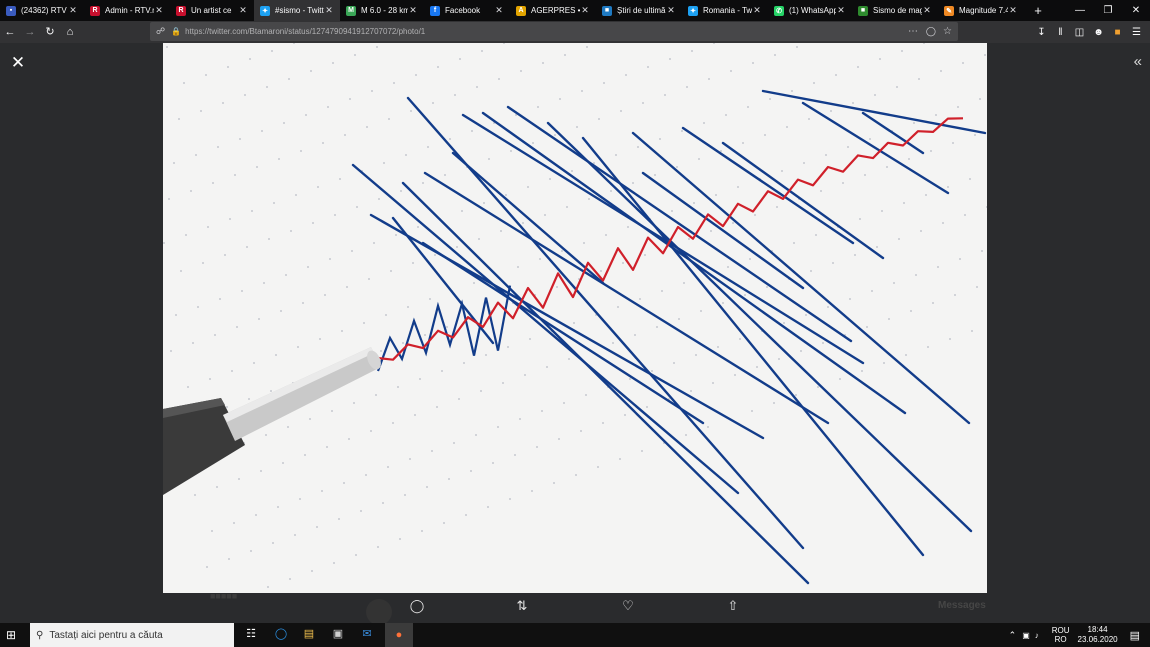 The width and height of the screenshot is (1150, 647). I want to click on browser-tab: ■ Știri de ultimă ✕, so click(639, 10).